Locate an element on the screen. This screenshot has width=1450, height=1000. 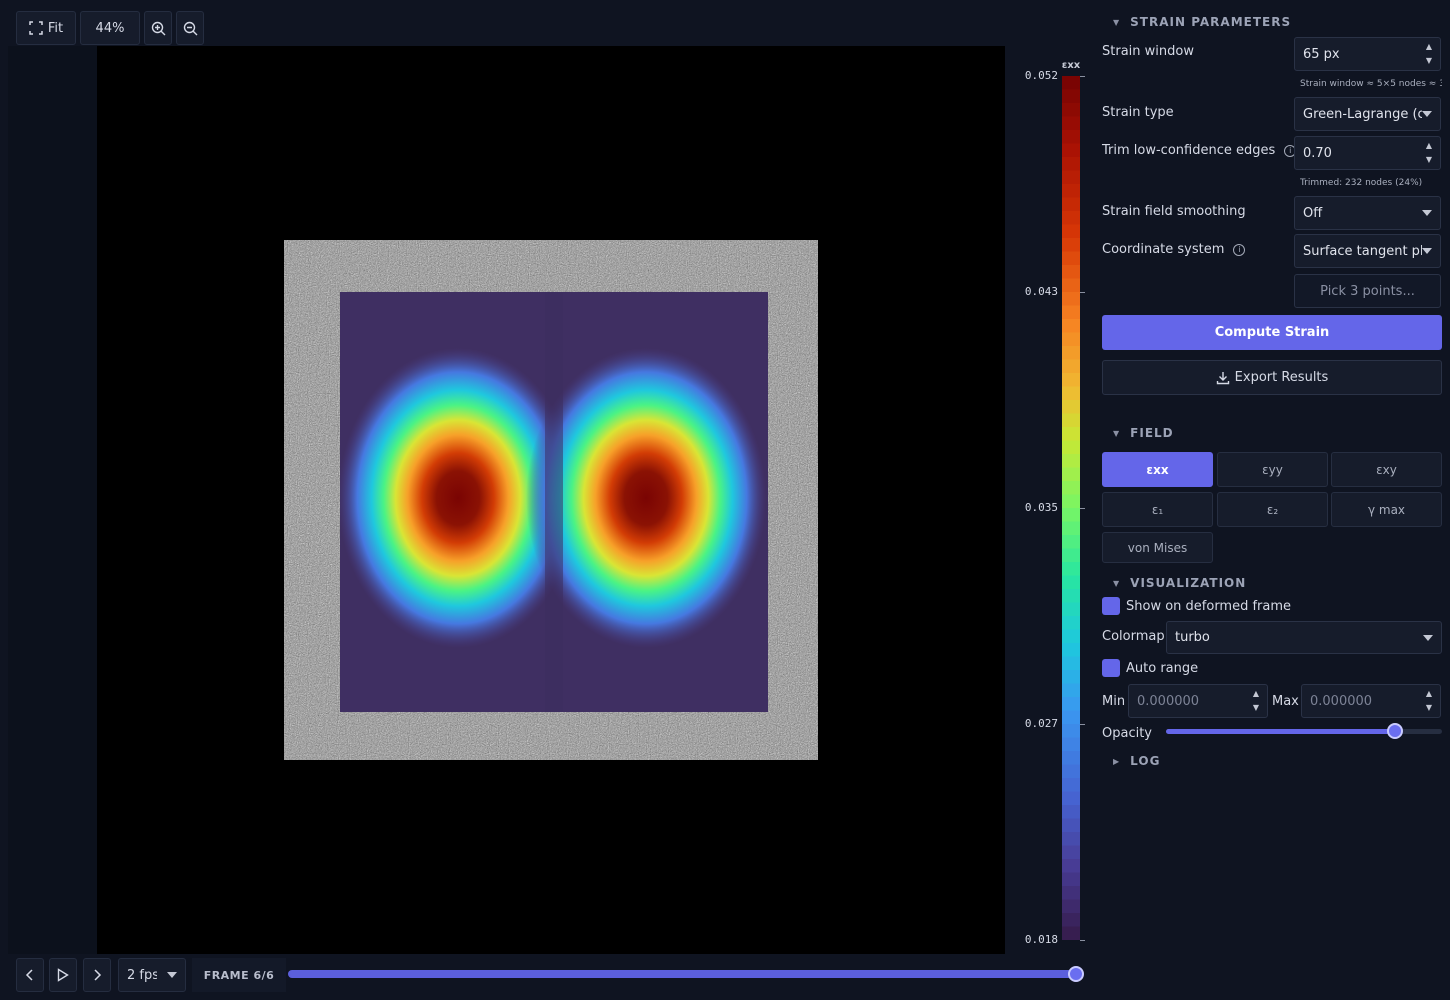
field-button-eyy: εyy is located at coordinates (1272, 469).